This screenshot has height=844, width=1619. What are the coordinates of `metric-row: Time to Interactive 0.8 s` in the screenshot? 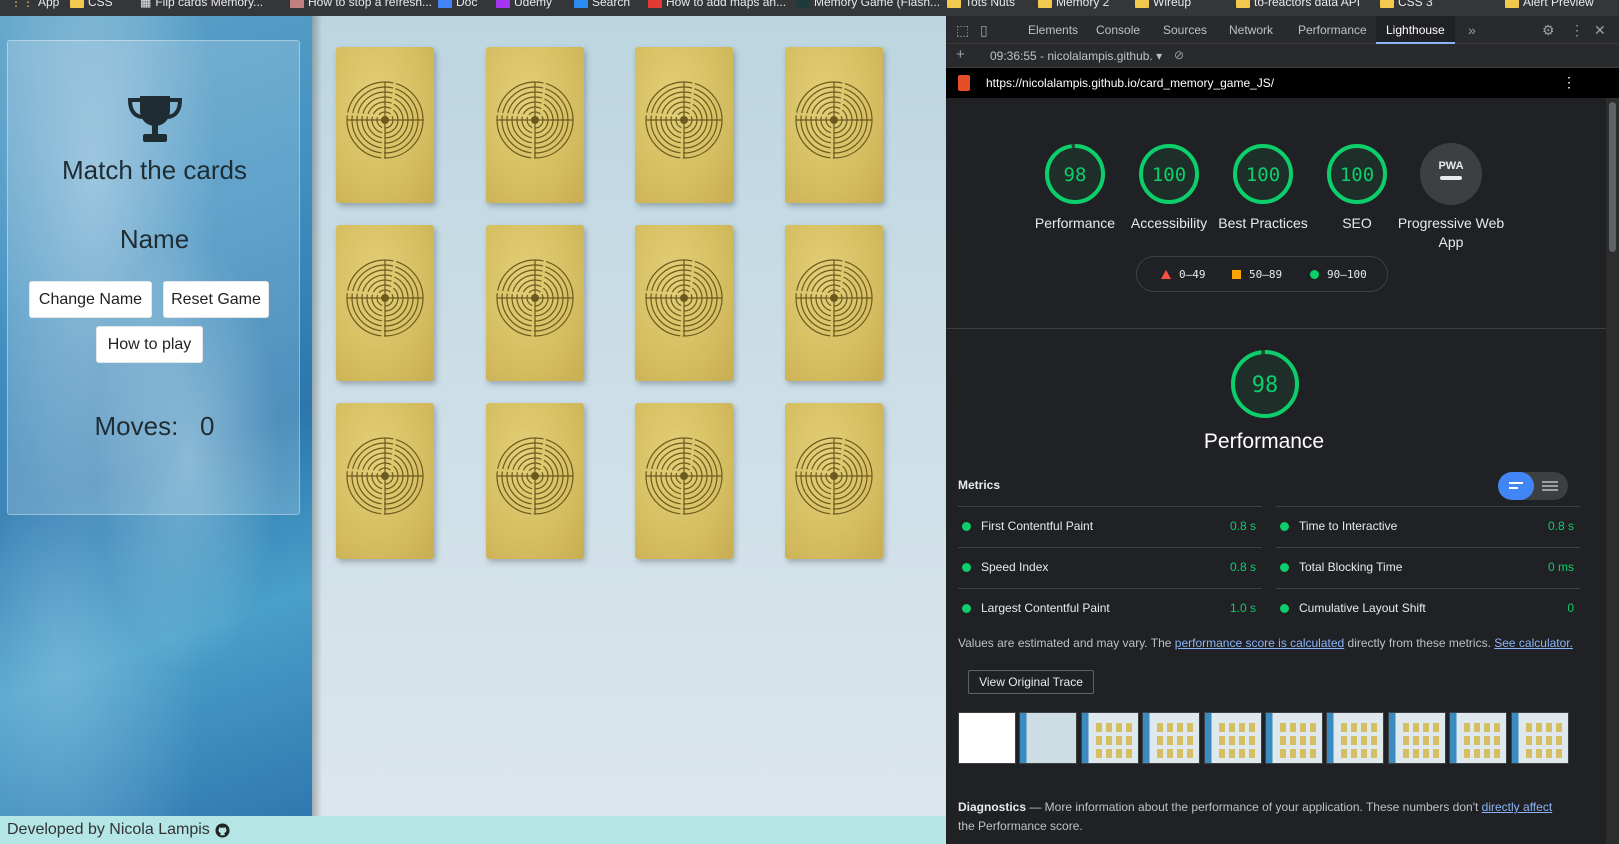 It's located at (1428, 526).